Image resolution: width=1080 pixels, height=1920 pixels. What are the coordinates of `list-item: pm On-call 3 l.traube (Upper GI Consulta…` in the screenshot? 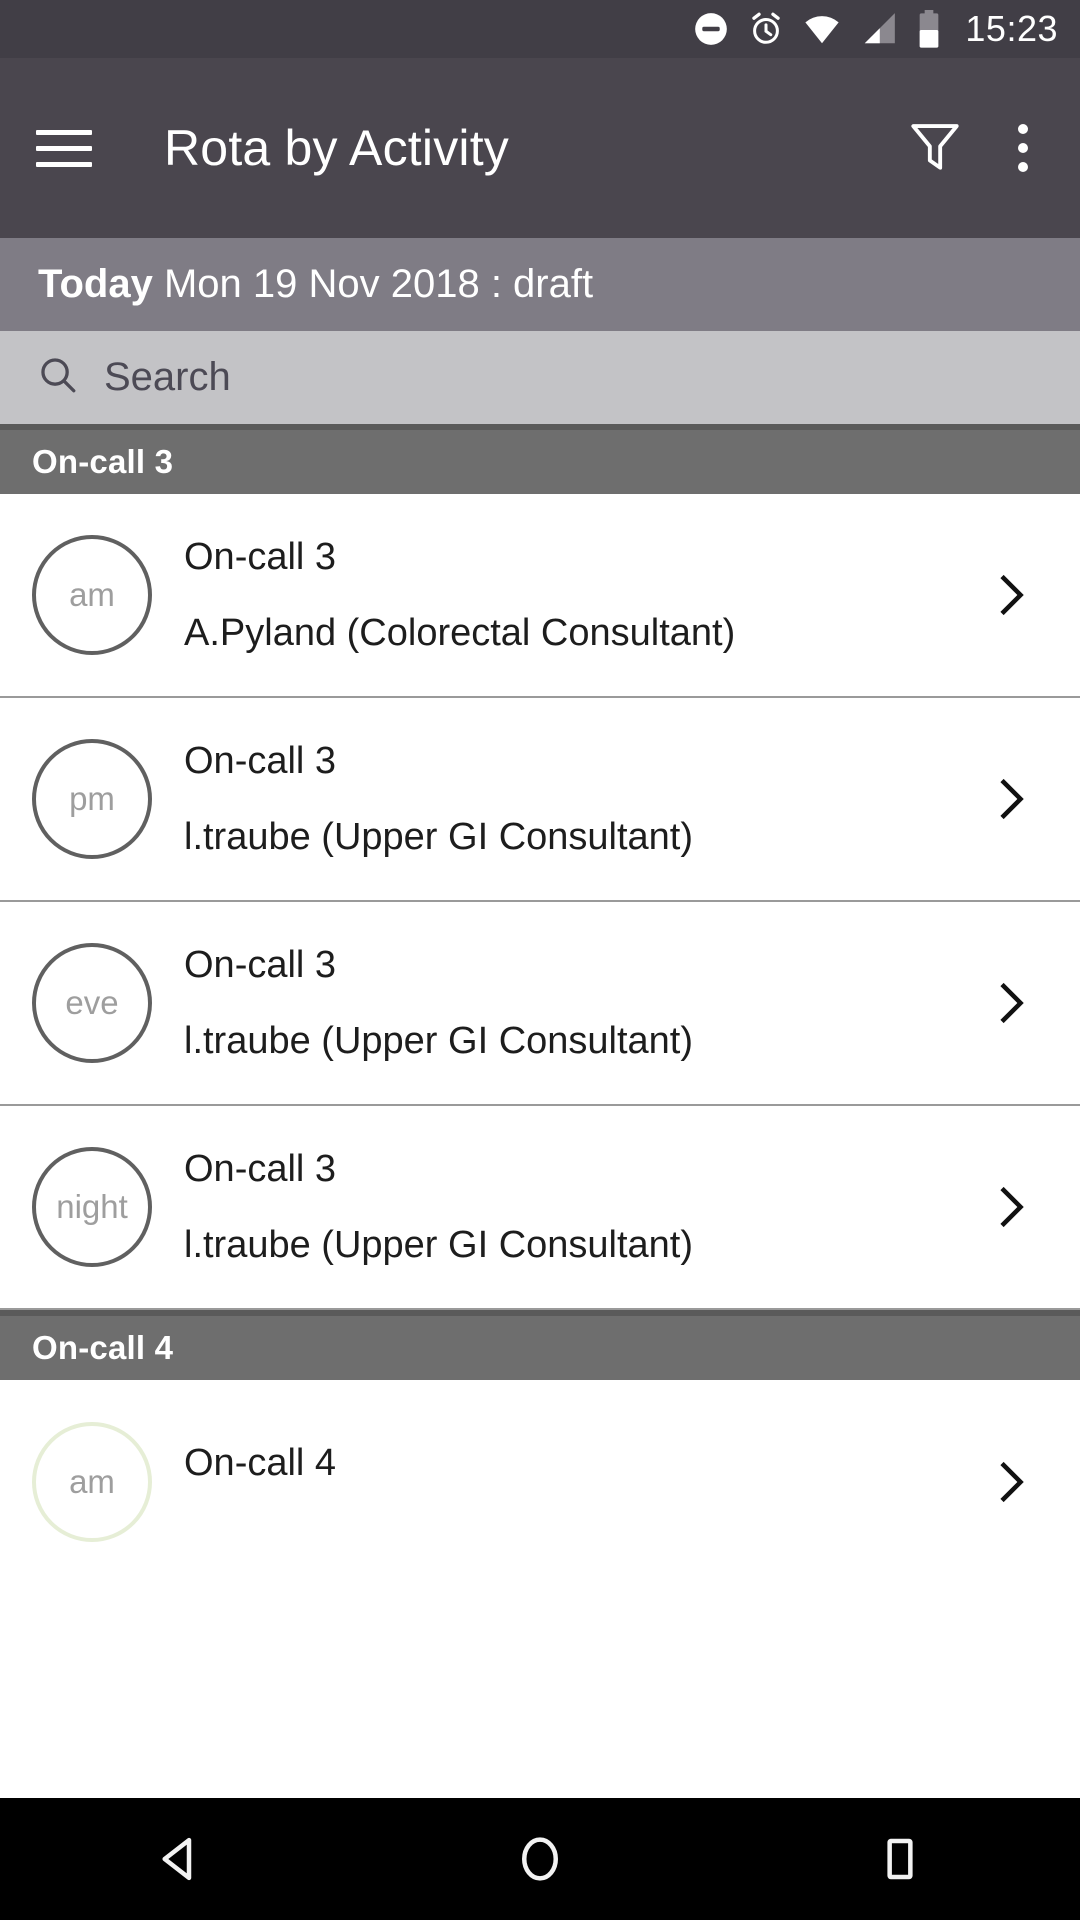 It's located at (540, 800).